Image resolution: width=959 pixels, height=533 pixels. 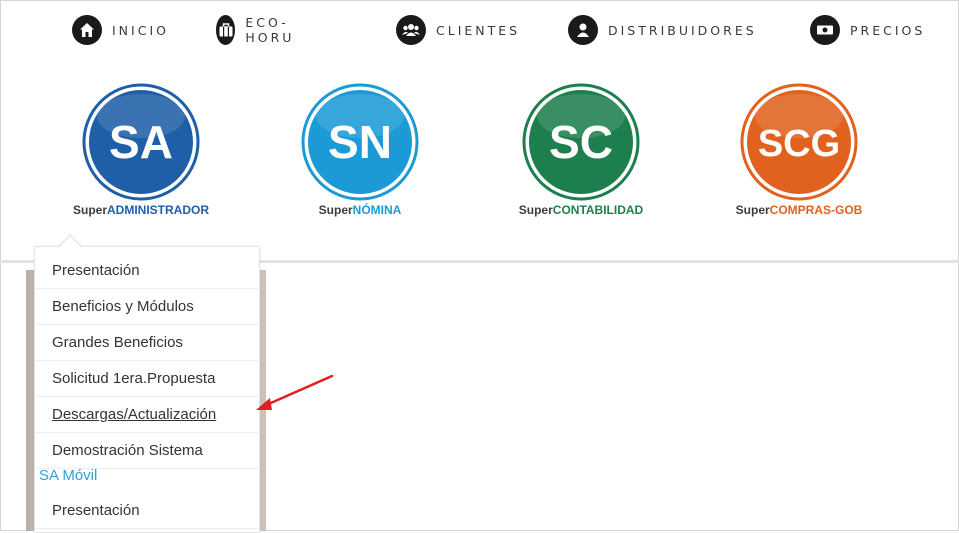 What do you see at coordinates (147, 379) in the screenshot?
I see `menu-item-solicitud-propuesta: Solicitud 1era.Propuesta` at bounding box center [147, 379].